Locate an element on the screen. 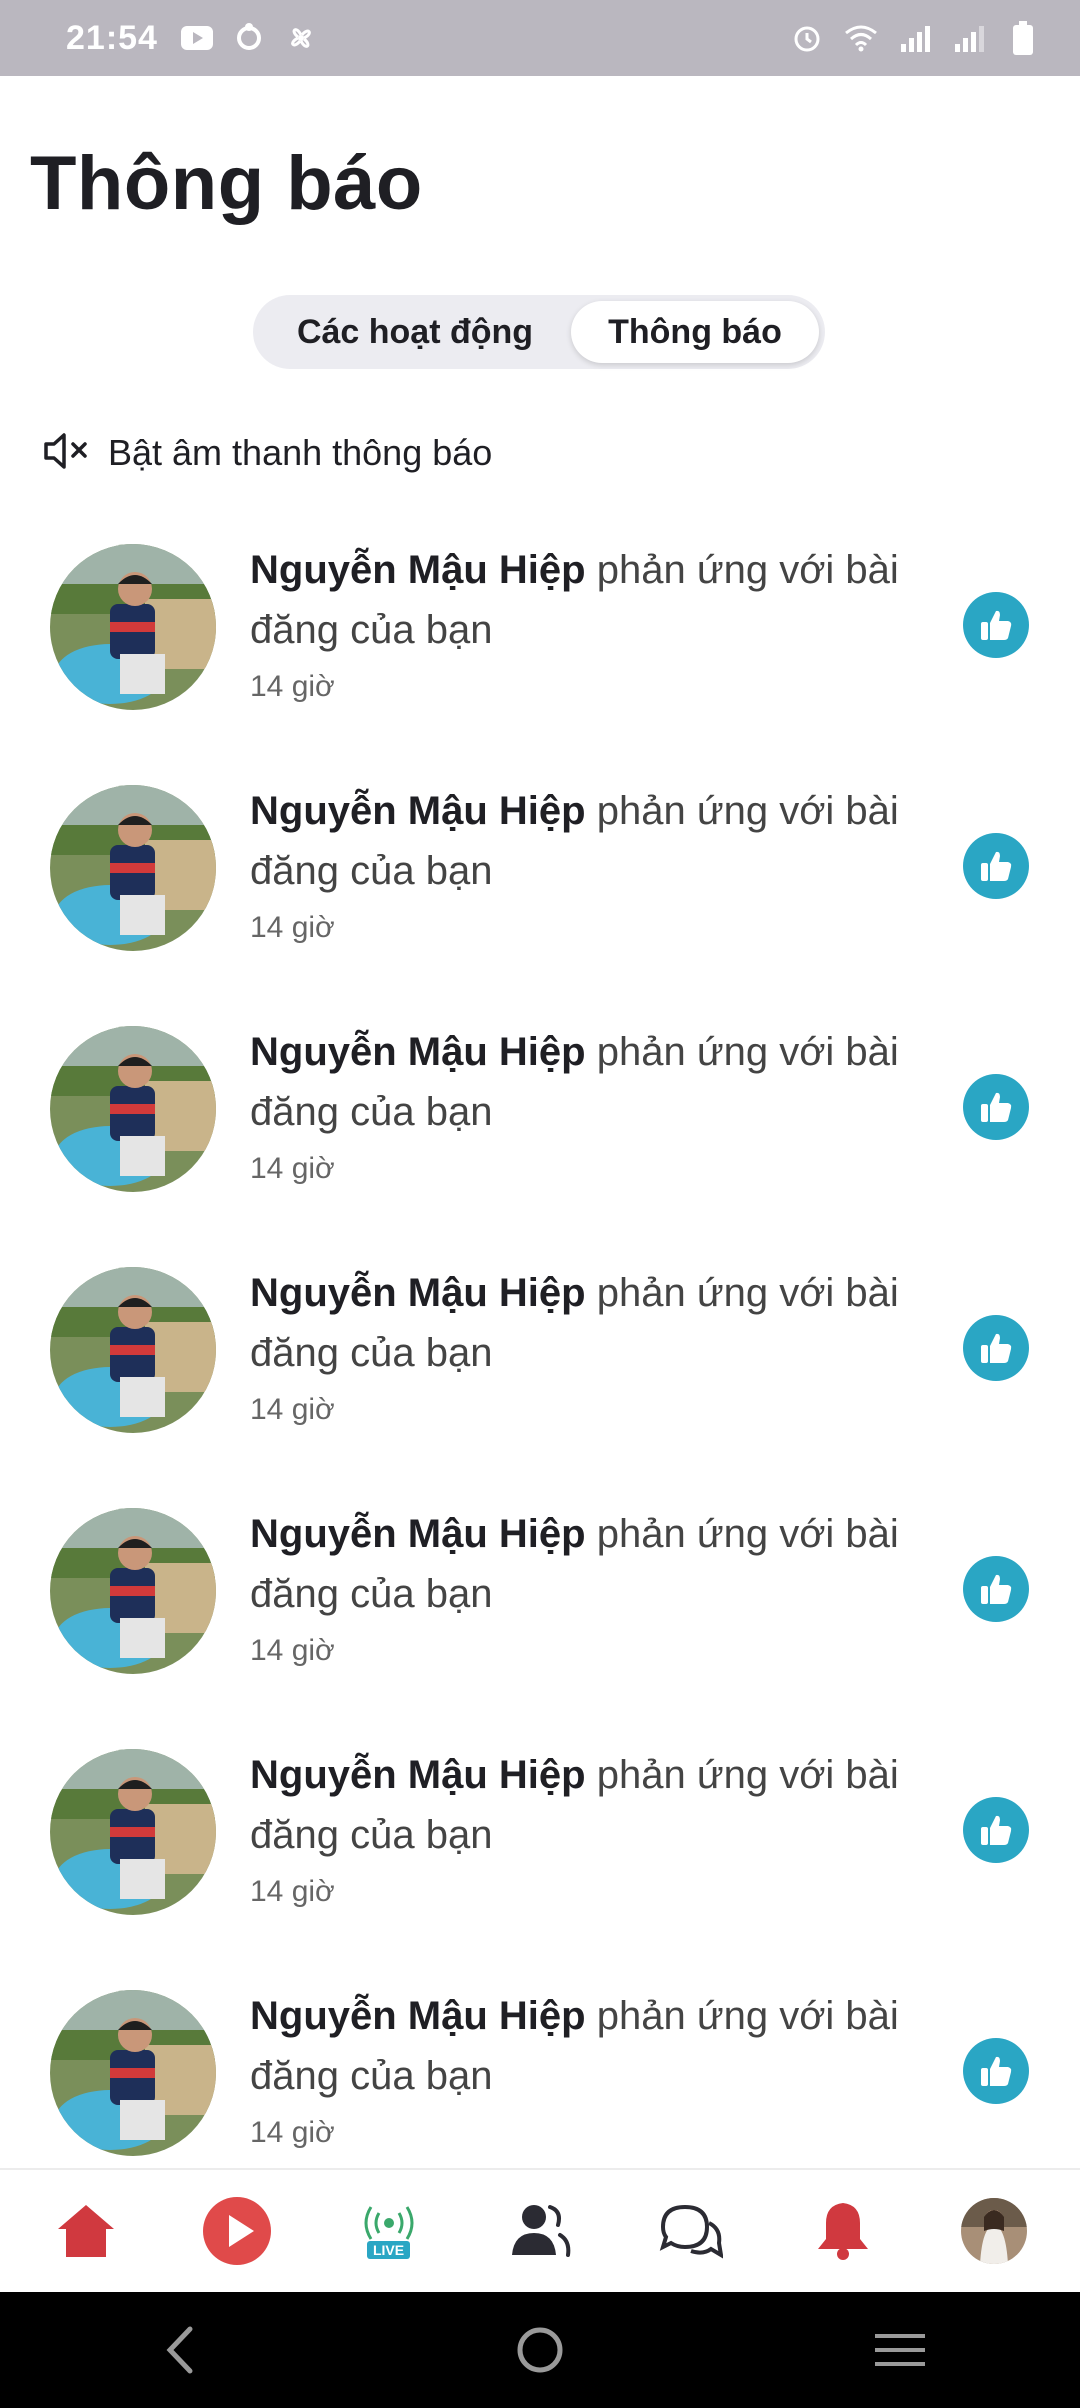  alarm-icon is located at coordinates (807, 38).